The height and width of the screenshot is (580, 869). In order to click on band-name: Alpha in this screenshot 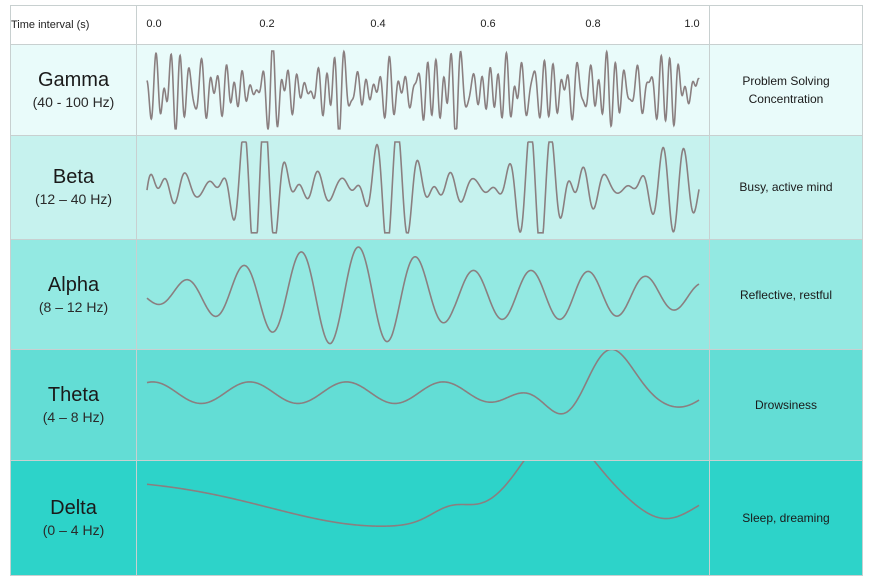, I will do `click(73, 284)`.